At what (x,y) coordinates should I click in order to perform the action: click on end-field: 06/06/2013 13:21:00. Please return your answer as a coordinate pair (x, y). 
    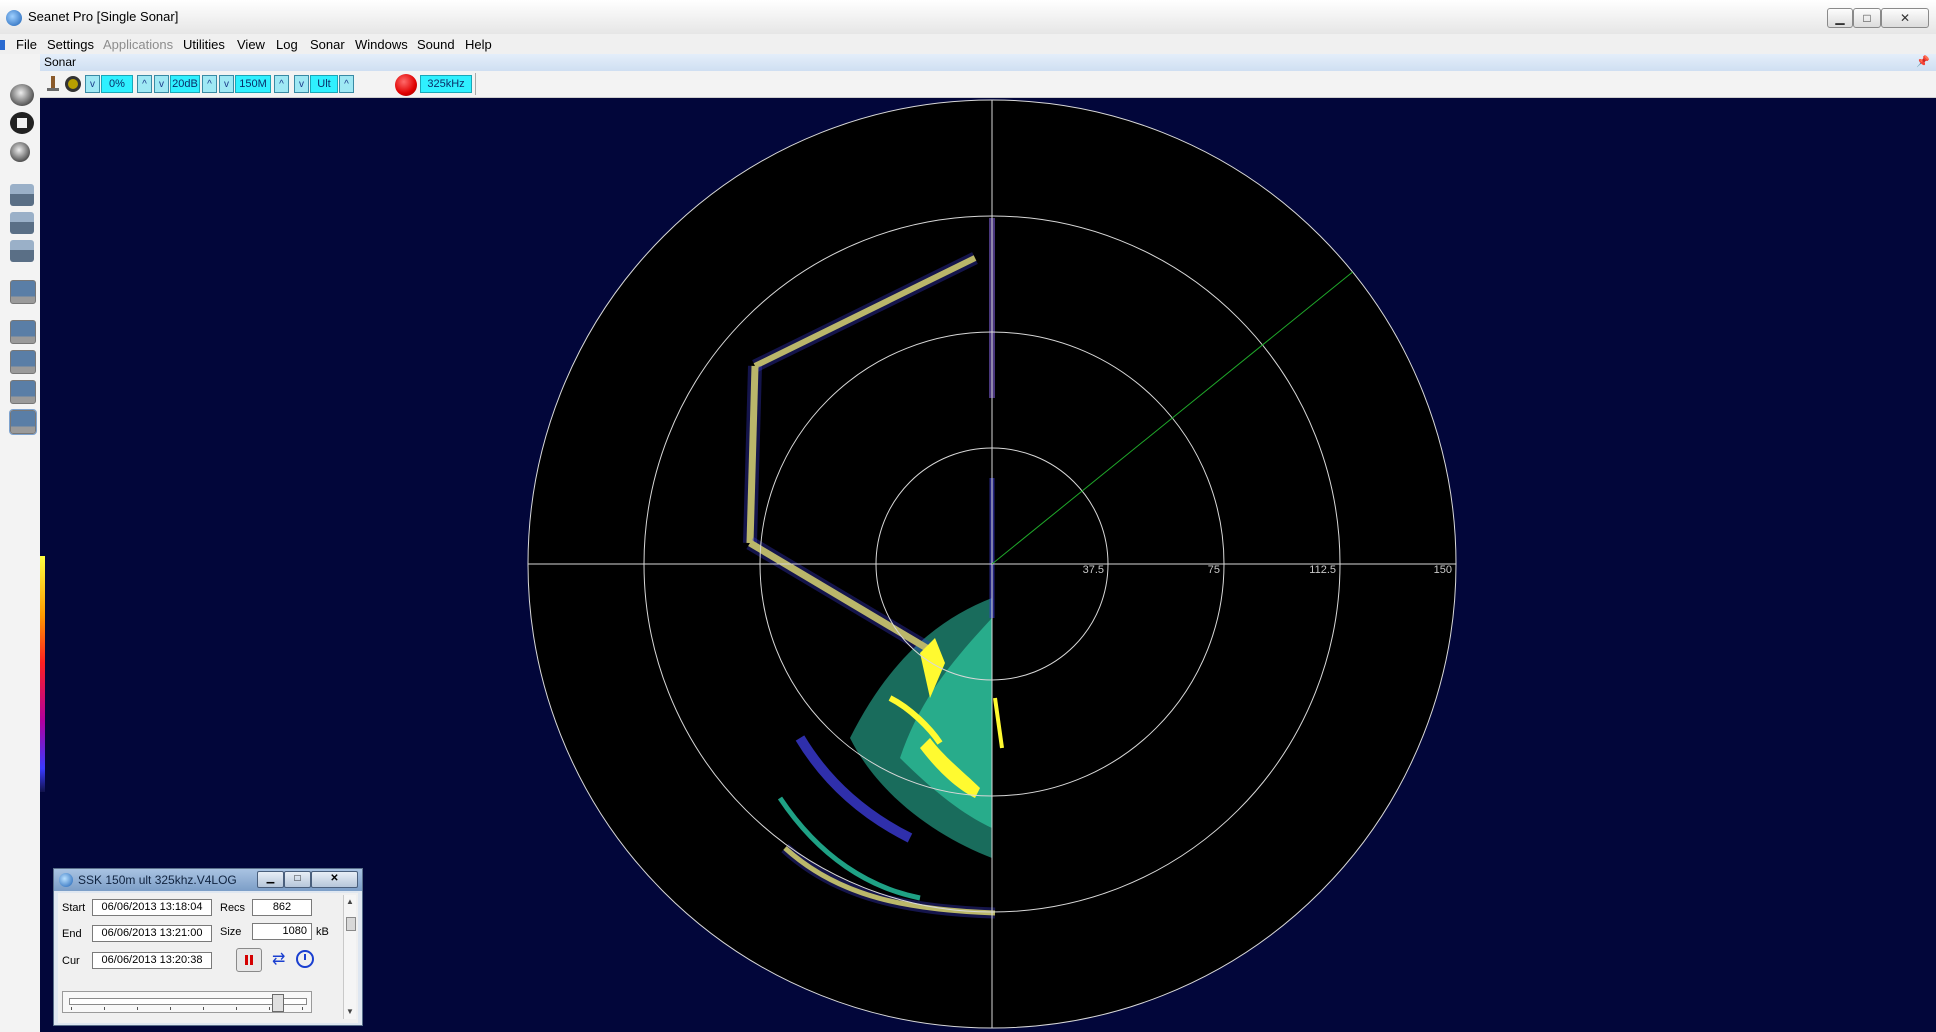
    Looking at the image, I should click on (152, 933).